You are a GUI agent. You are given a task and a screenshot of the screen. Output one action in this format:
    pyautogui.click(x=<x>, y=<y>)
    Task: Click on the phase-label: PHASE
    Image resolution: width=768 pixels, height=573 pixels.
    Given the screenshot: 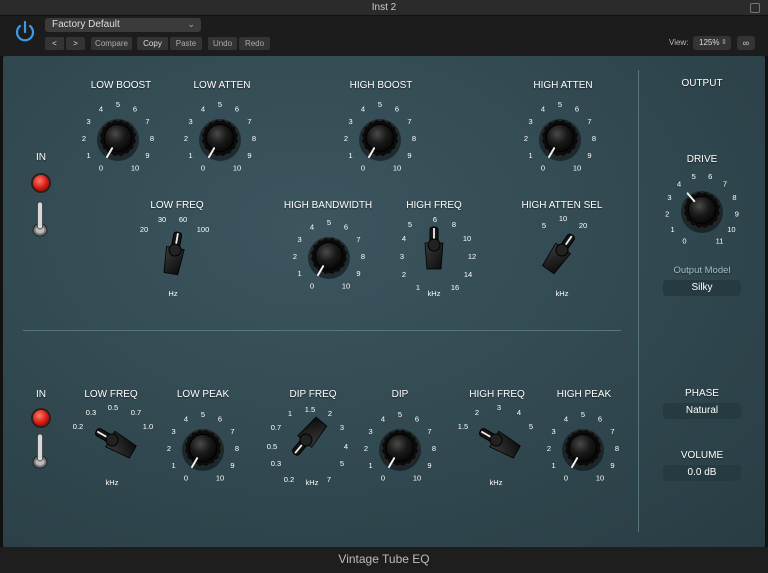 What is the action you would take?
    pyautogui.click(x=702, y=393)
    